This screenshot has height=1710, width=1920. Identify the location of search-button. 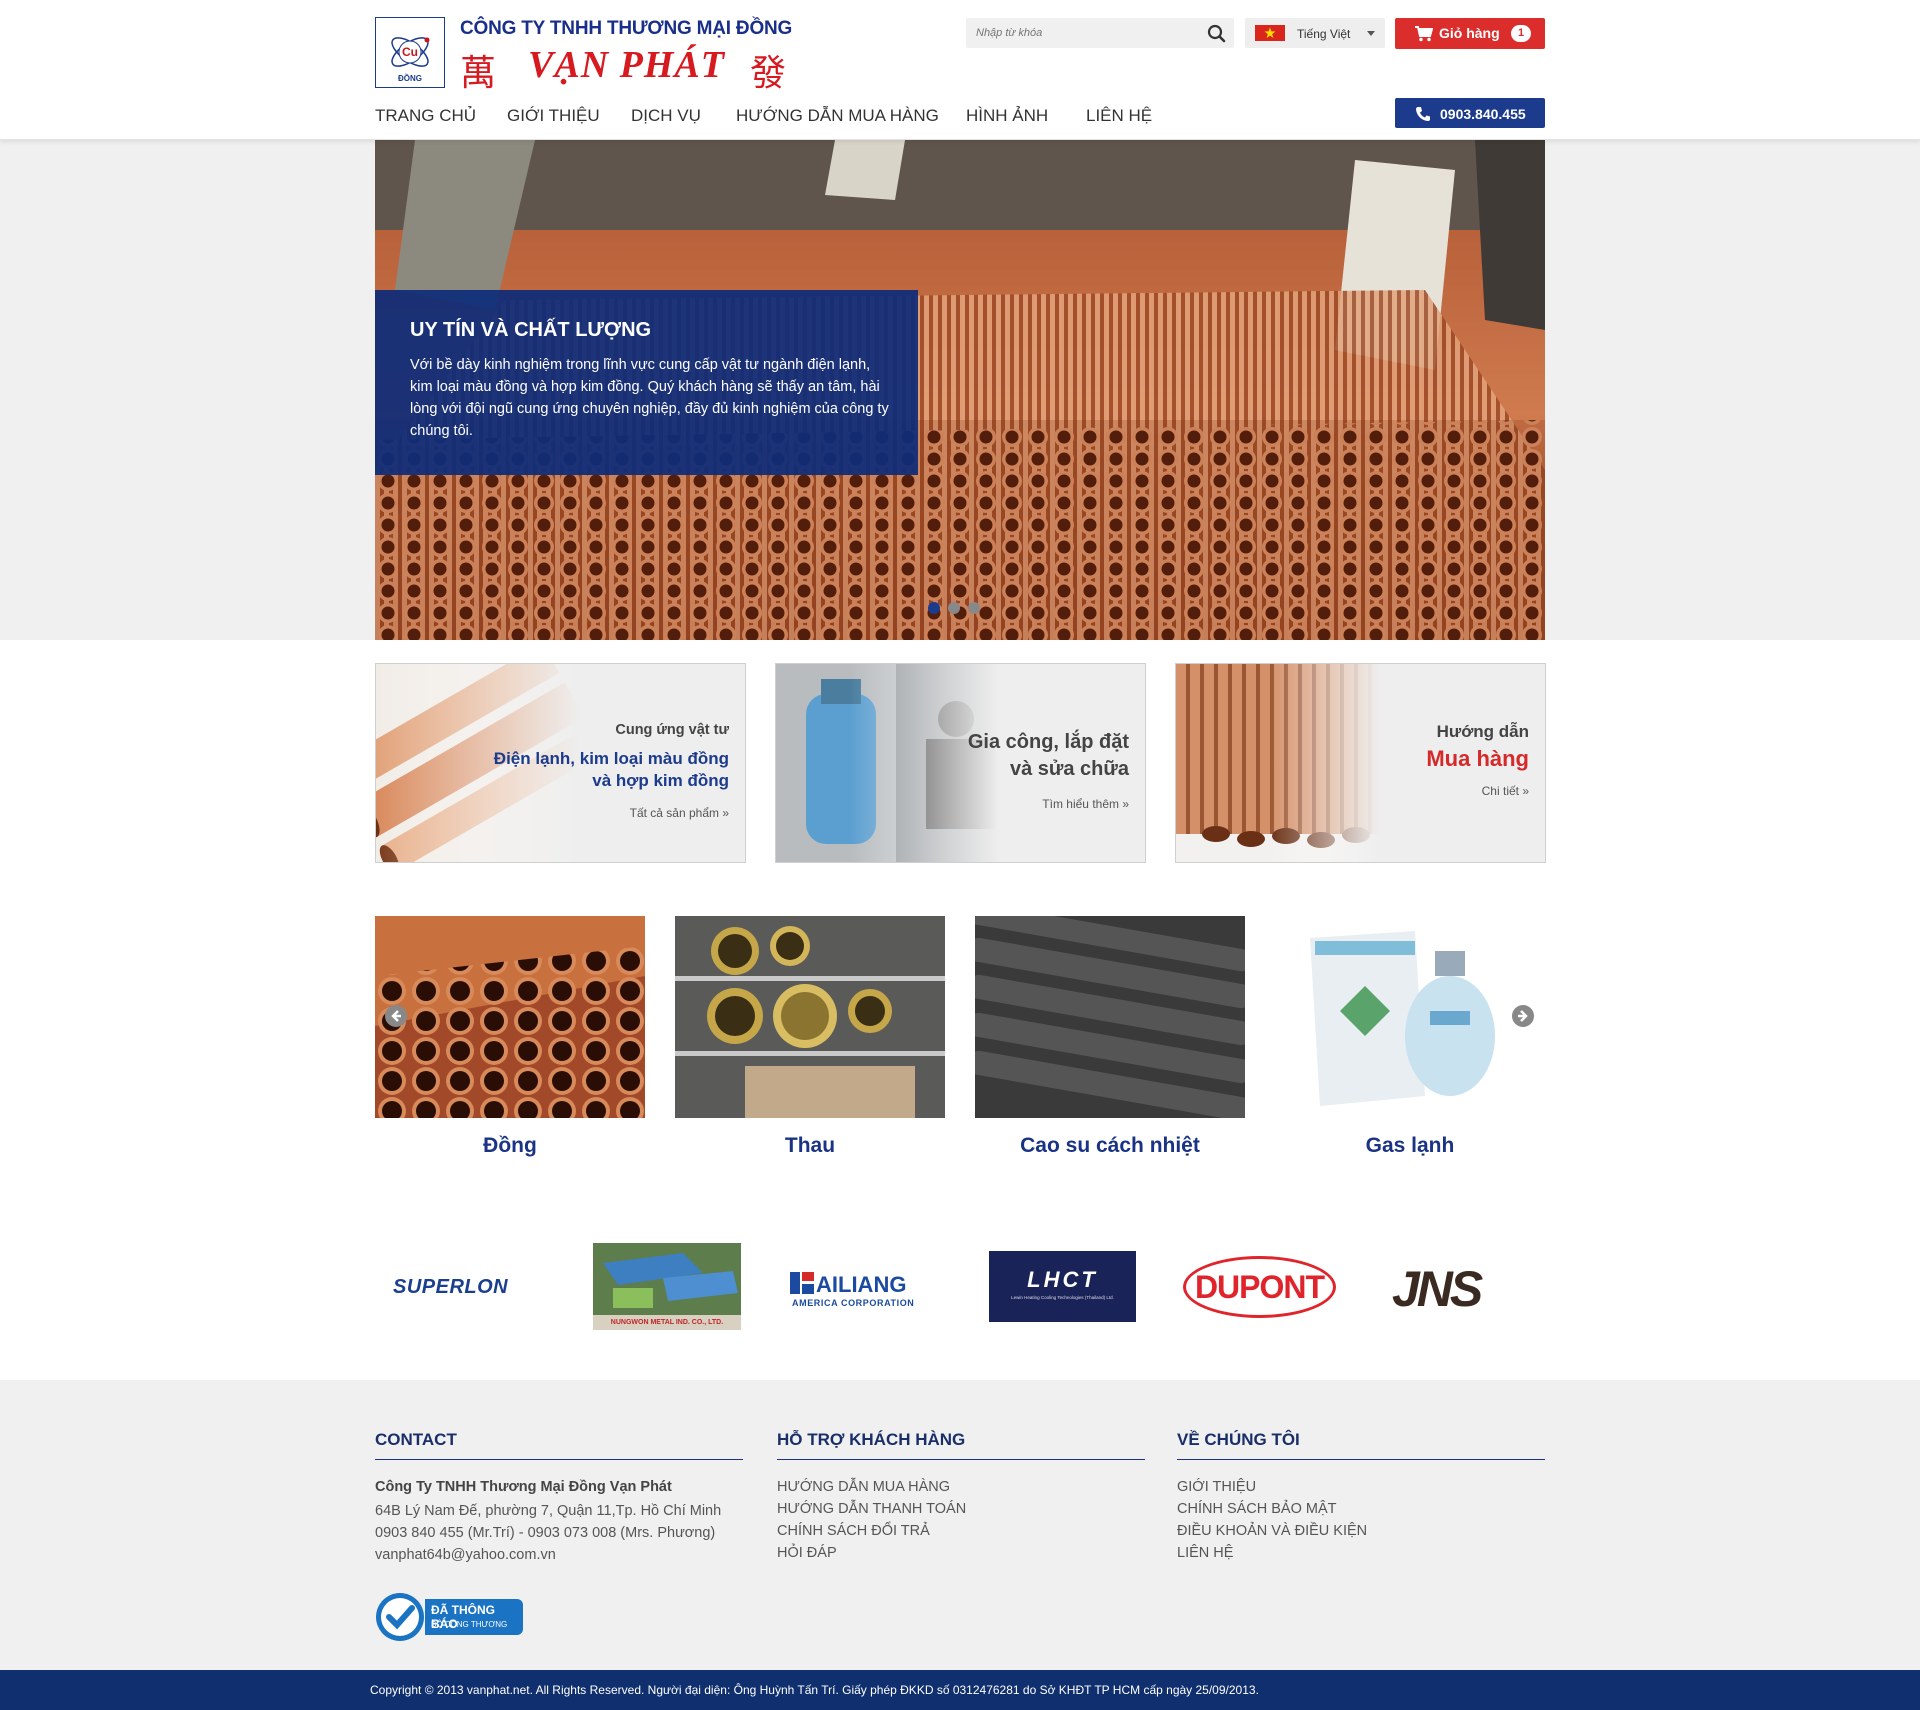
(1217, 33).